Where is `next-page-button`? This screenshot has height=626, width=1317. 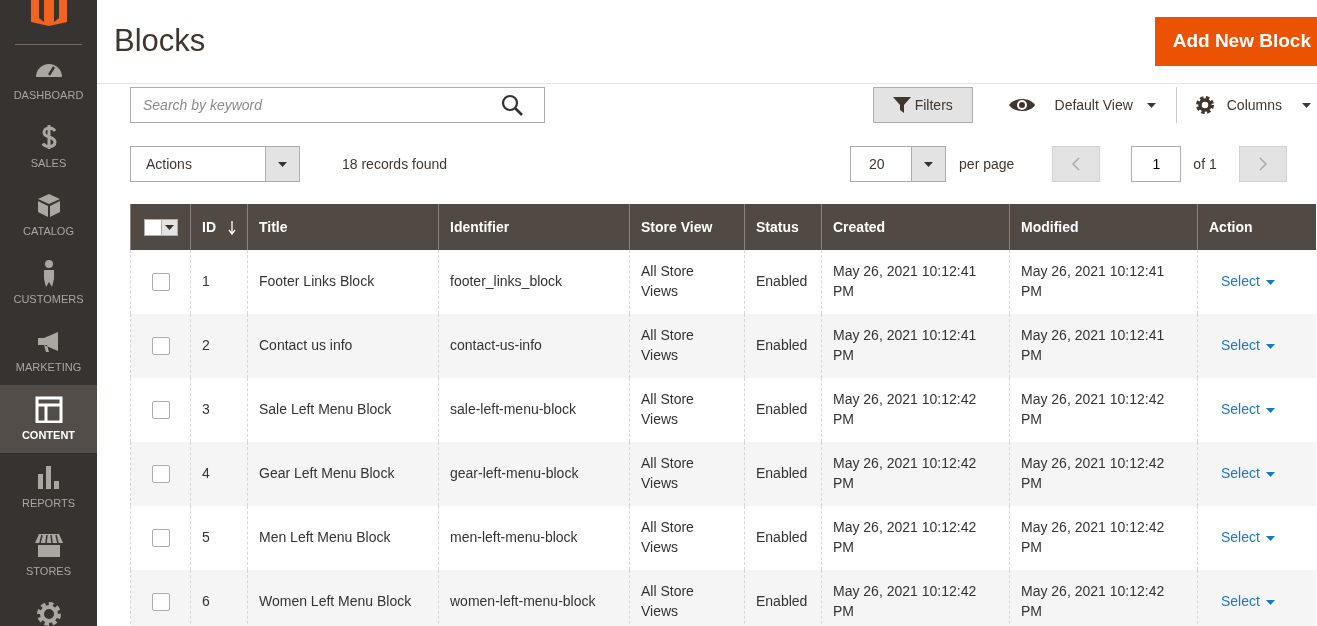 next-page-button is located at coordinates (1262, 164).